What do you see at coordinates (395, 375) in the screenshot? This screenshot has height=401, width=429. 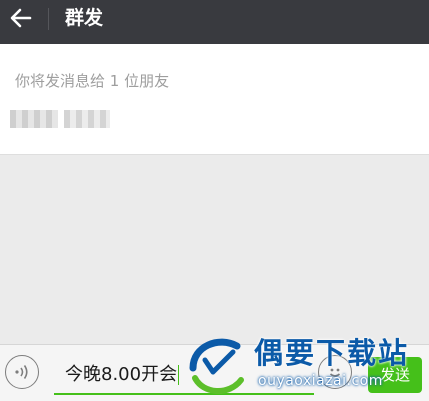 I see `send-button: 发送` at bounding box center [395, 375].